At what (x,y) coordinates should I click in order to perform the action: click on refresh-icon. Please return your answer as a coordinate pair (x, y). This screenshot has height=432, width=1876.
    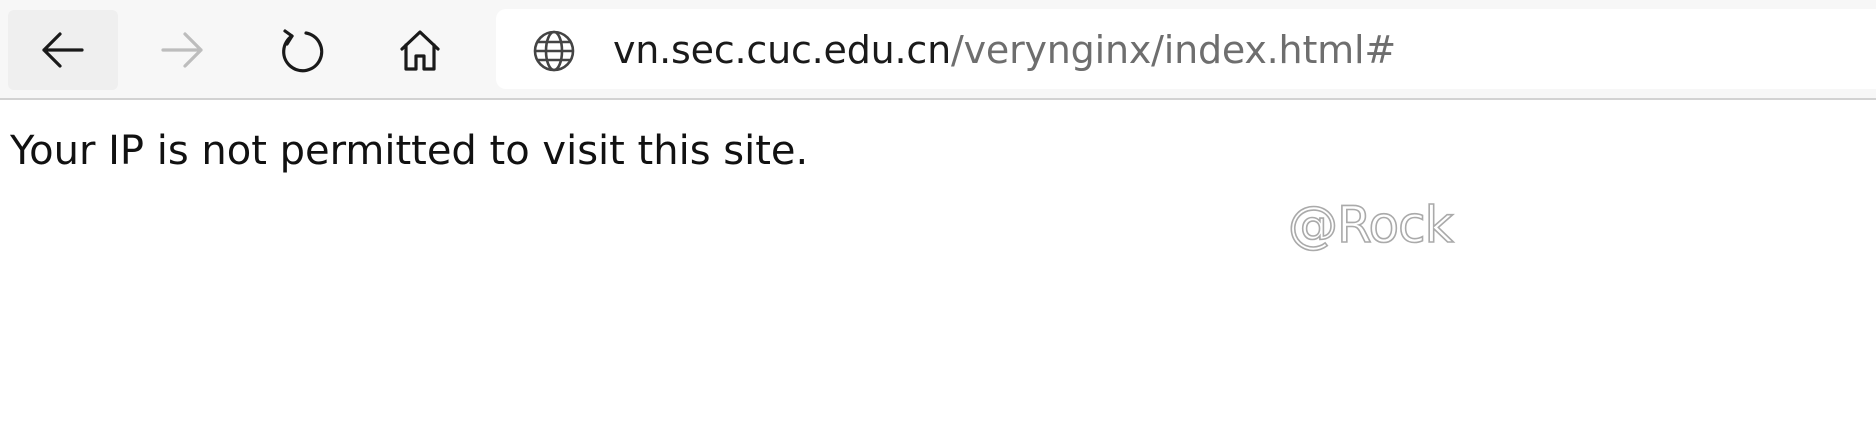
    Looking at the image, I should click on (303, 51).